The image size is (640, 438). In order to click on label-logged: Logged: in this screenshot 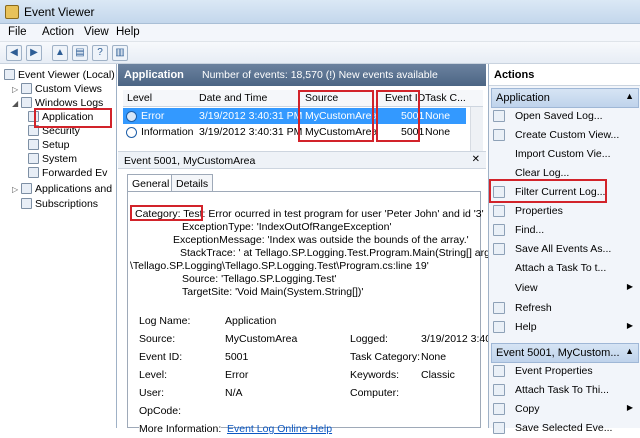, I will do `click(369, 339)`.